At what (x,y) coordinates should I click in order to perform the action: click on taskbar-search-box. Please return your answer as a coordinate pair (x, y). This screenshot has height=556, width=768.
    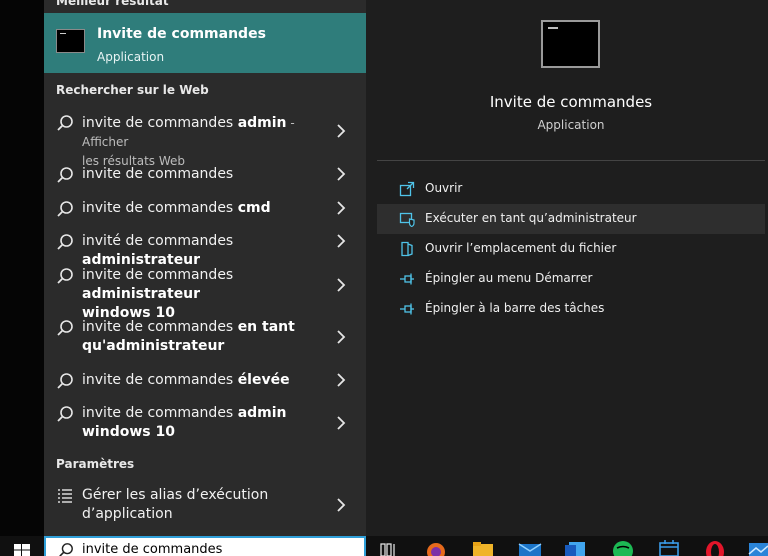
    Looking at the image, I should click on (205, 546).